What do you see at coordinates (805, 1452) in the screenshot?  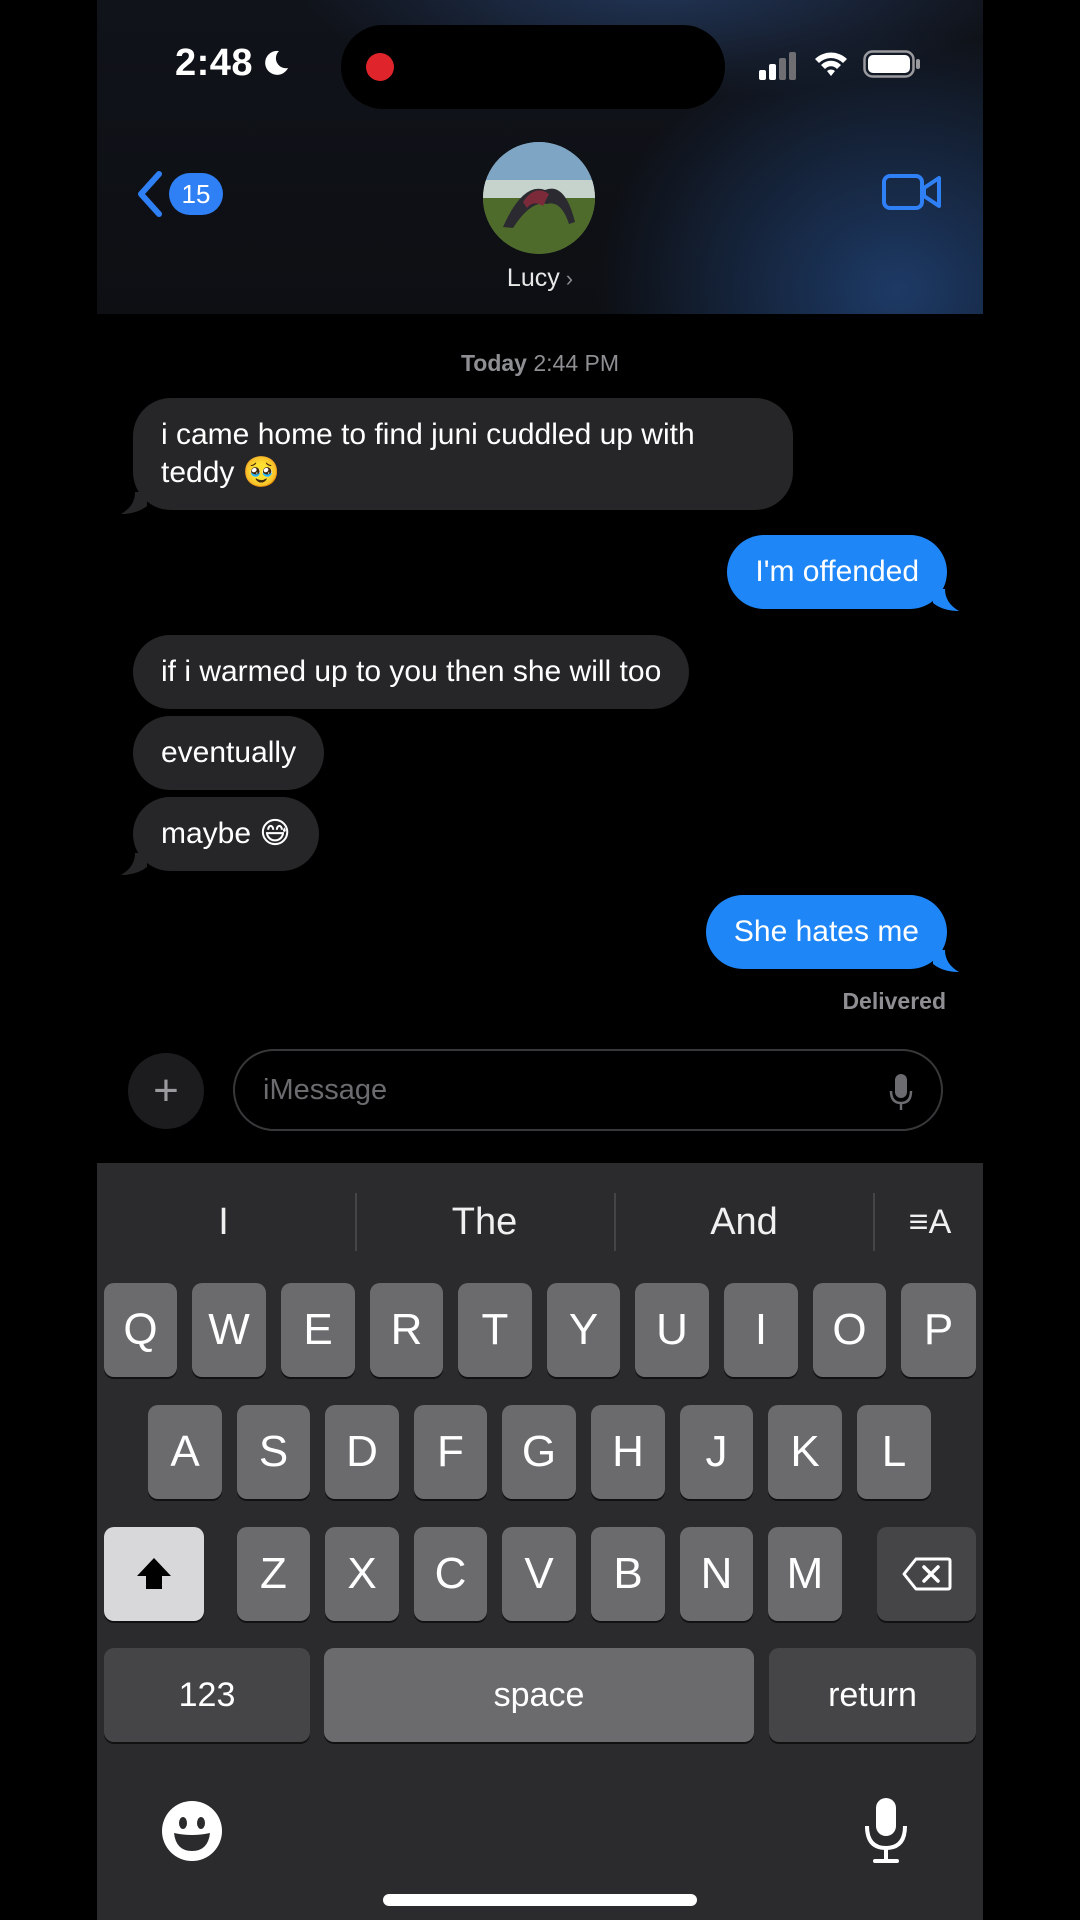 I see `key-k: K` at bounding box center [805, 1452].